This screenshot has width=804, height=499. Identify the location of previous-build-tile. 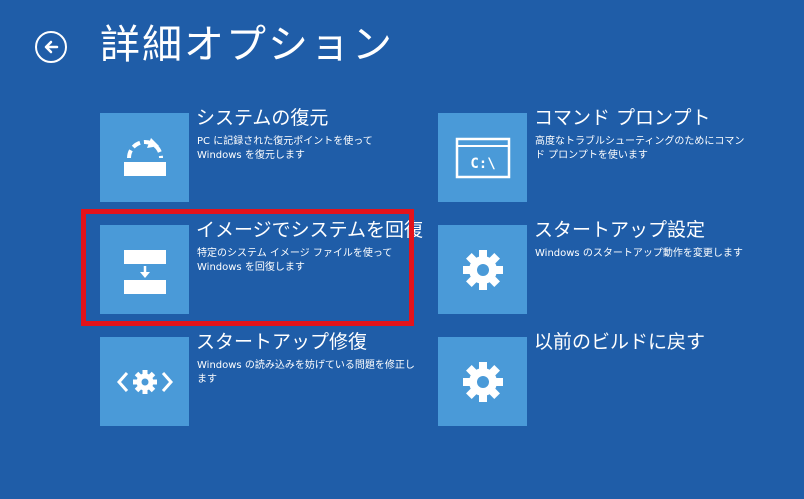
(482, 381).